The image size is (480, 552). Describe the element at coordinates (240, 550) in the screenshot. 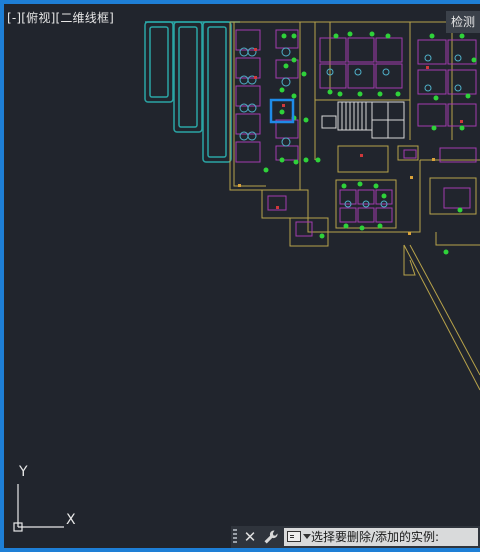

I see `viewport-bottom-border` at that location.